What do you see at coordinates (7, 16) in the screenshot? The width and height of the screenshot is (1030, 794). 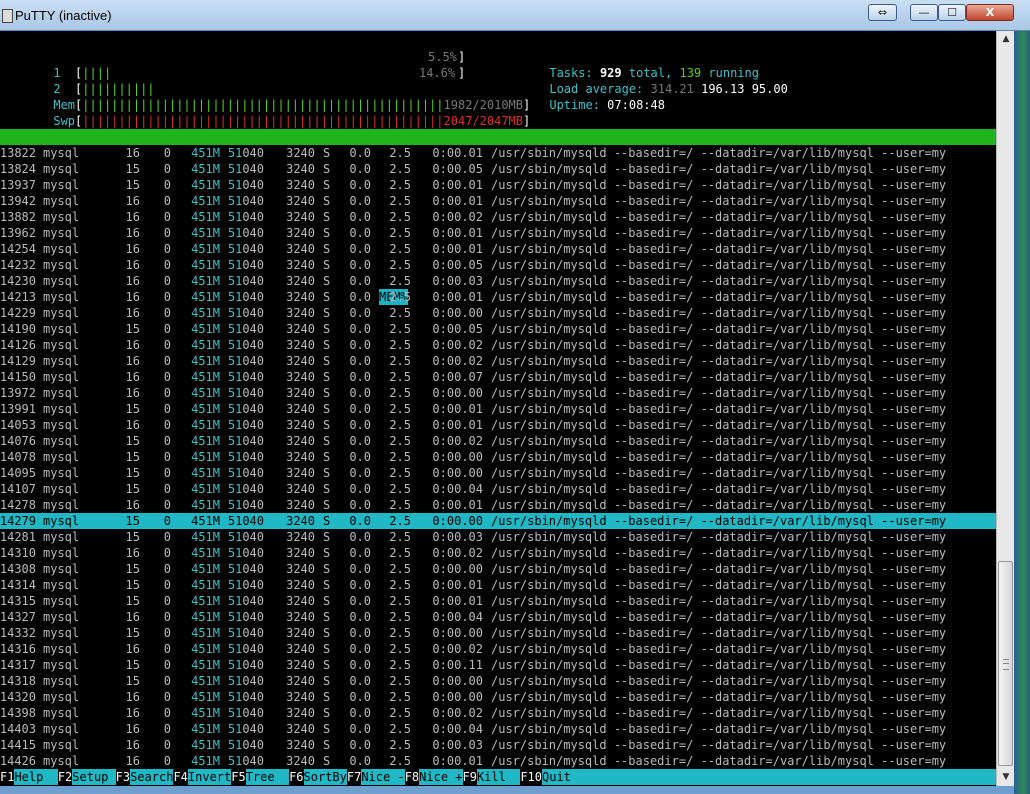 I see `putty-app-icon` at bounding box center [7, 16].